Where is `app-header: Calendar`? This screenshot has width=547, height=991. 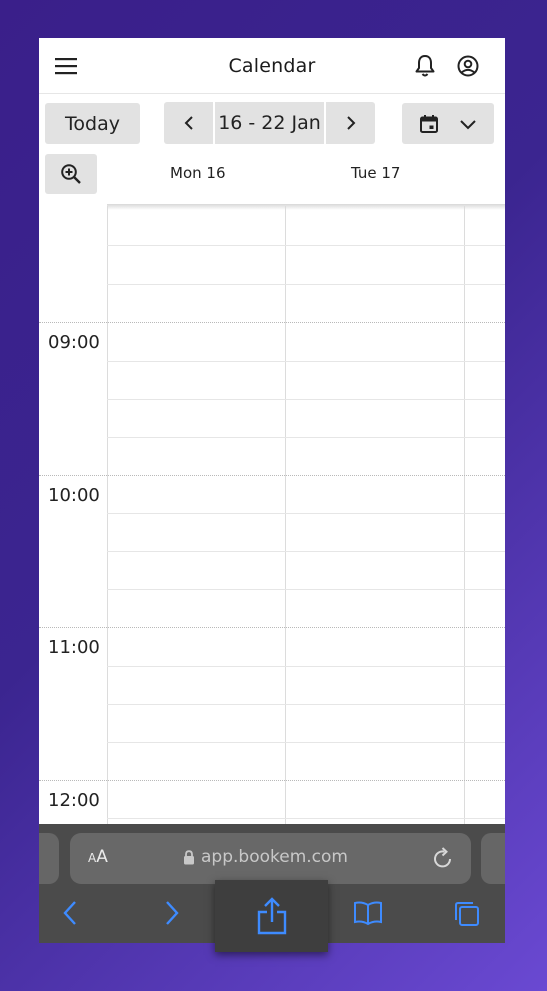
app-header: Calendar is located at coordinates (272, 66).